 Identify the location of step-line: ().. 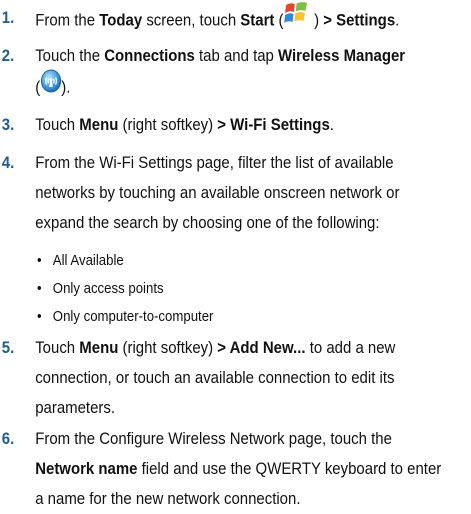
(253, 87).